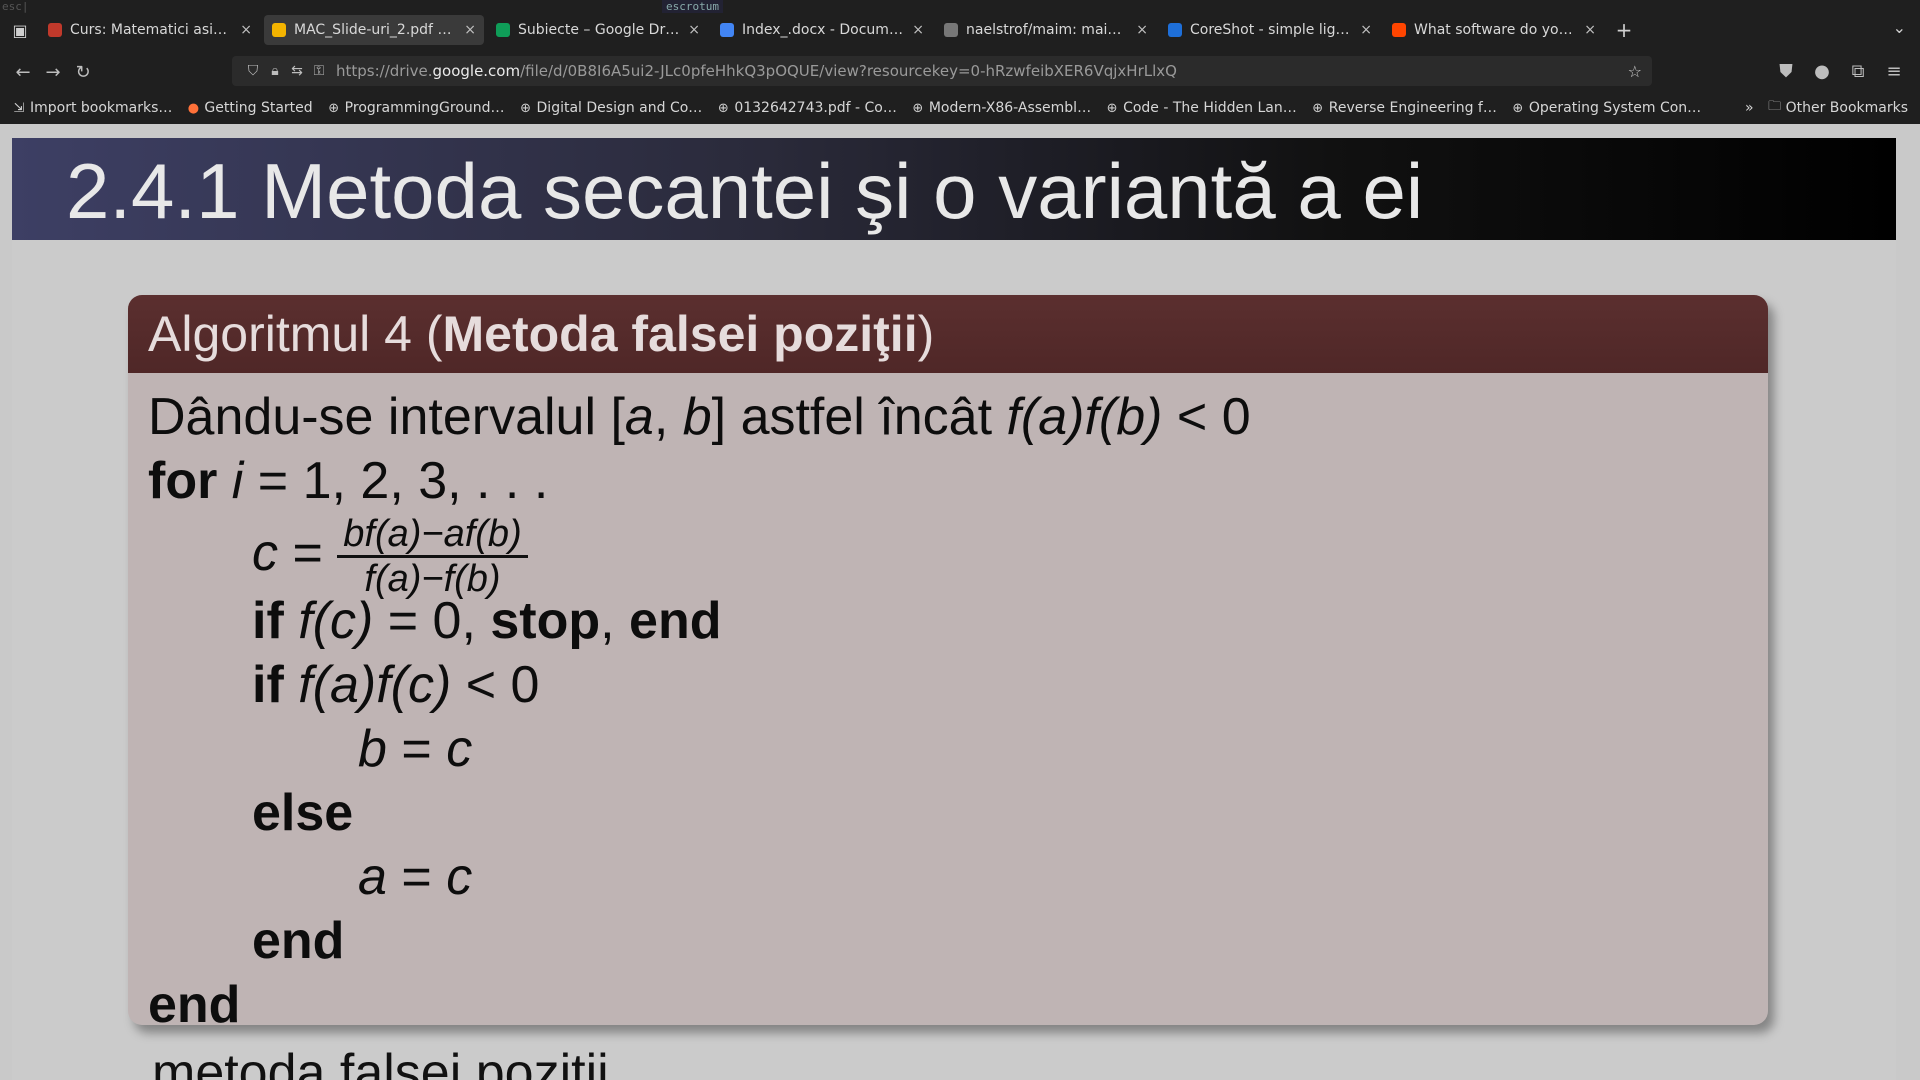  What do you see at coordinates (83, 72) in the screenshot?
I see `reload-icon: ↻` at bounding box center [83, 72].